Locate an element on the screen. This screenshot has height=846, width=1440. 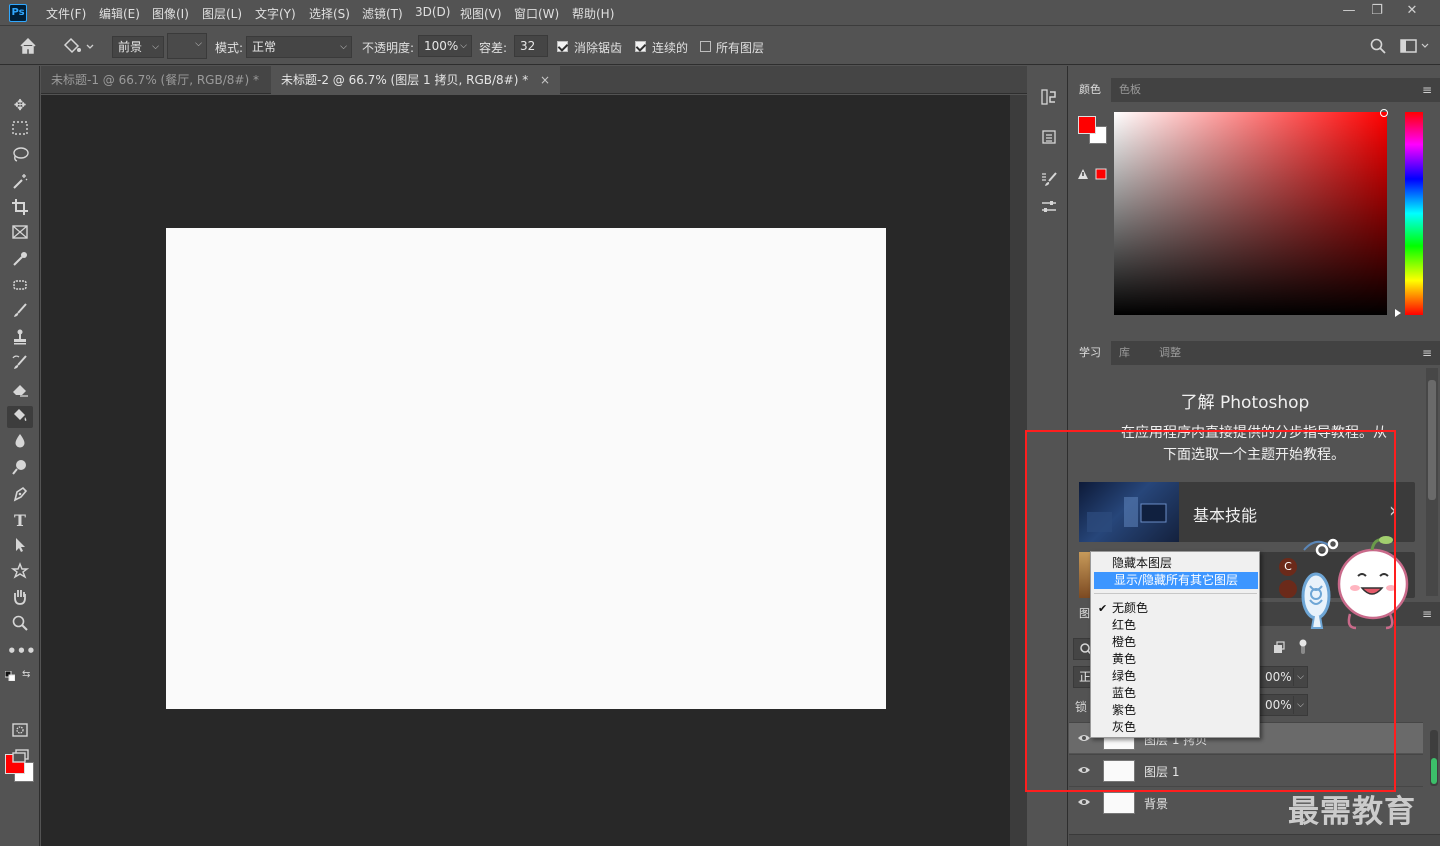
crop-tool-icon is located at coordinates (20, 209).